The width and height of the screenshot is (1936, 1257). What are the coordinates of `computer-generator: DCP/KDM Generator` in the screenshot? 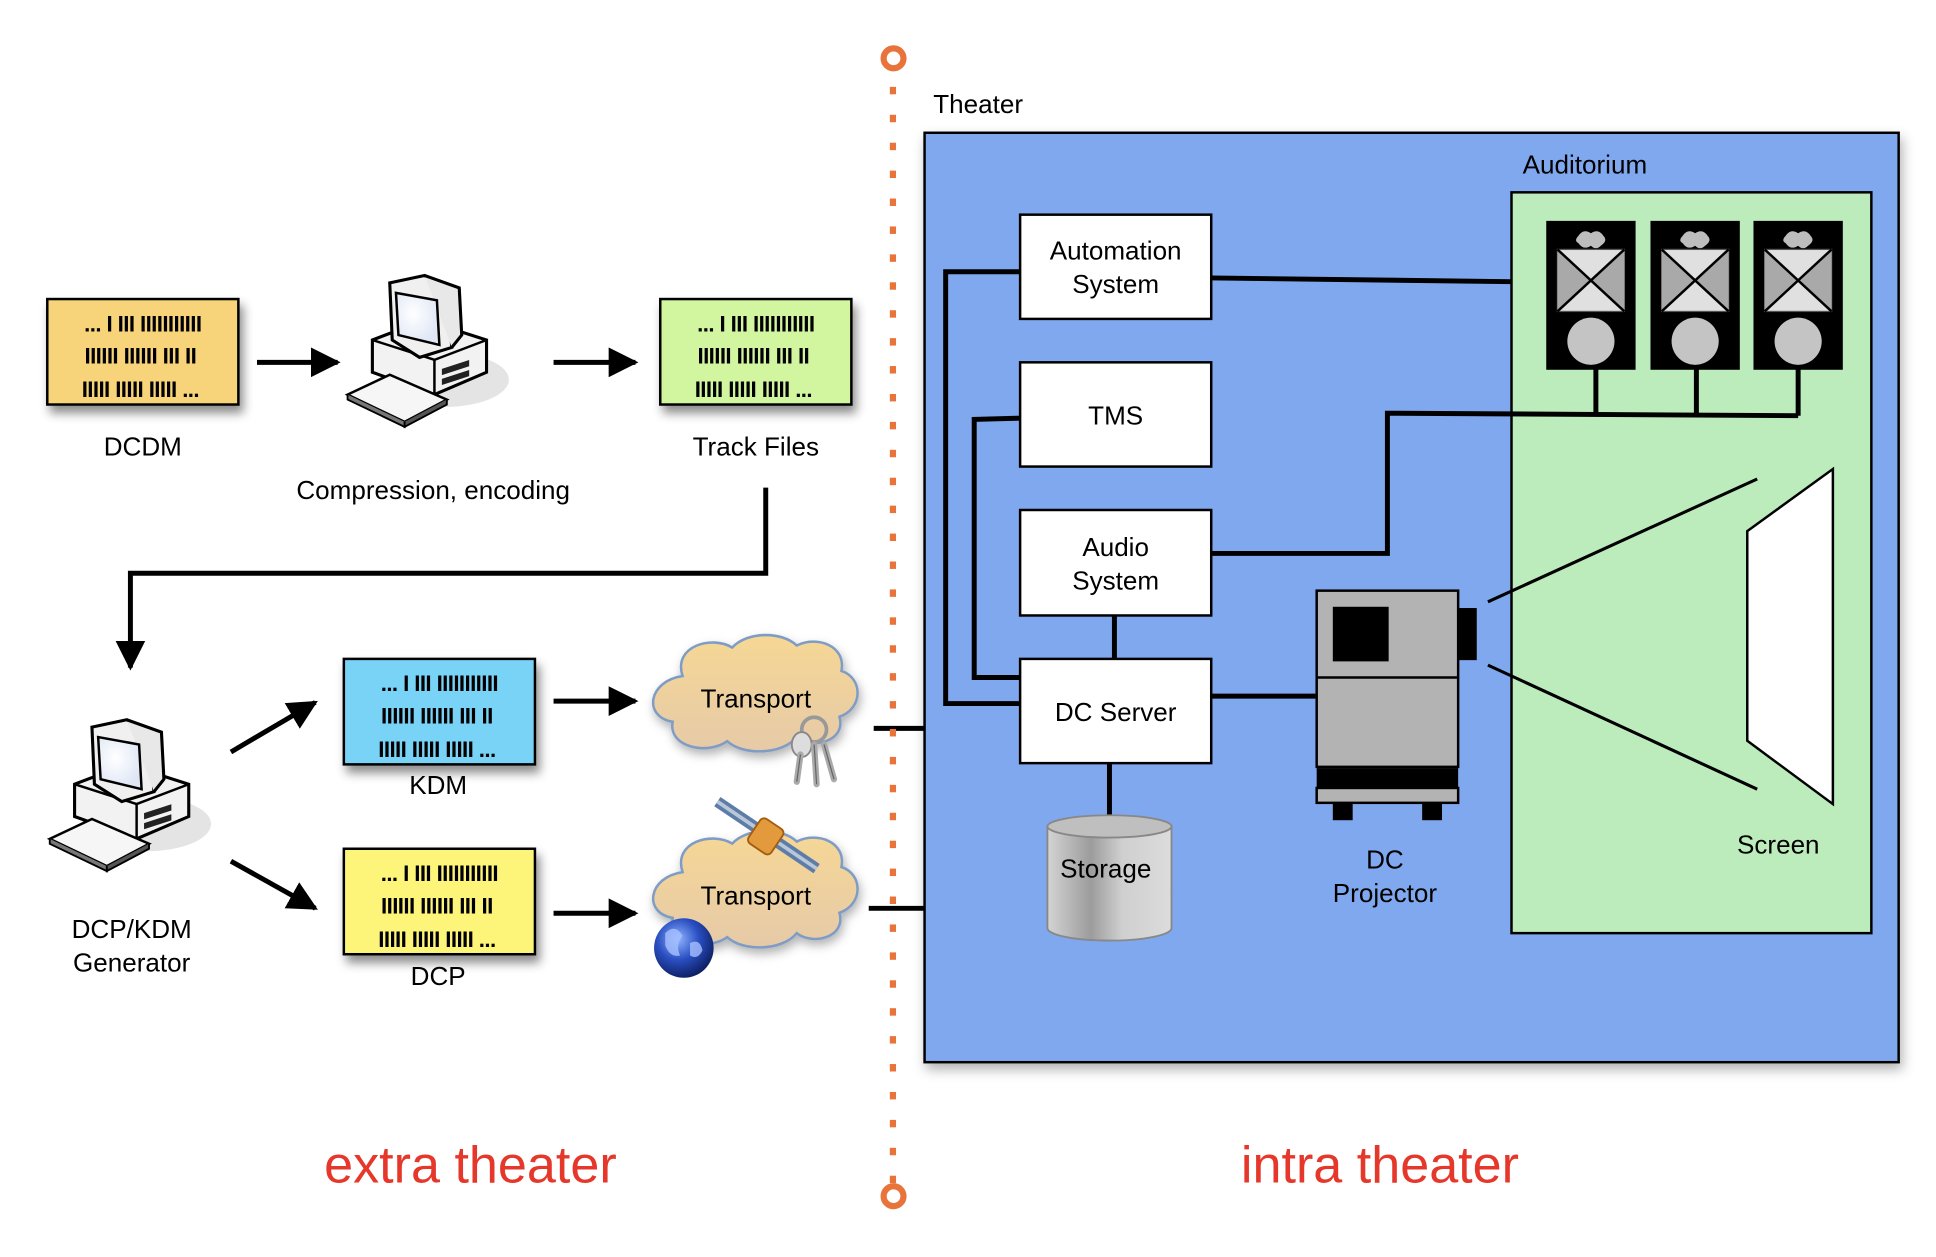 It's located at (130, 848).